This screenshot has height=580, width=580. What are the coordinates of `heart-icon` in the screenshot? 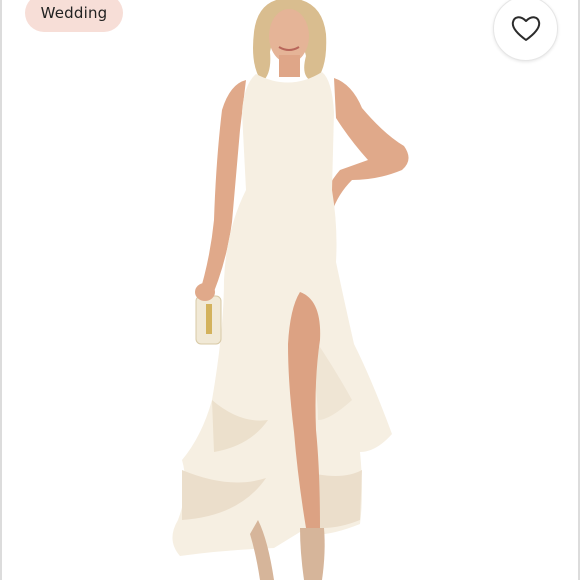 It's located at (525, 28).